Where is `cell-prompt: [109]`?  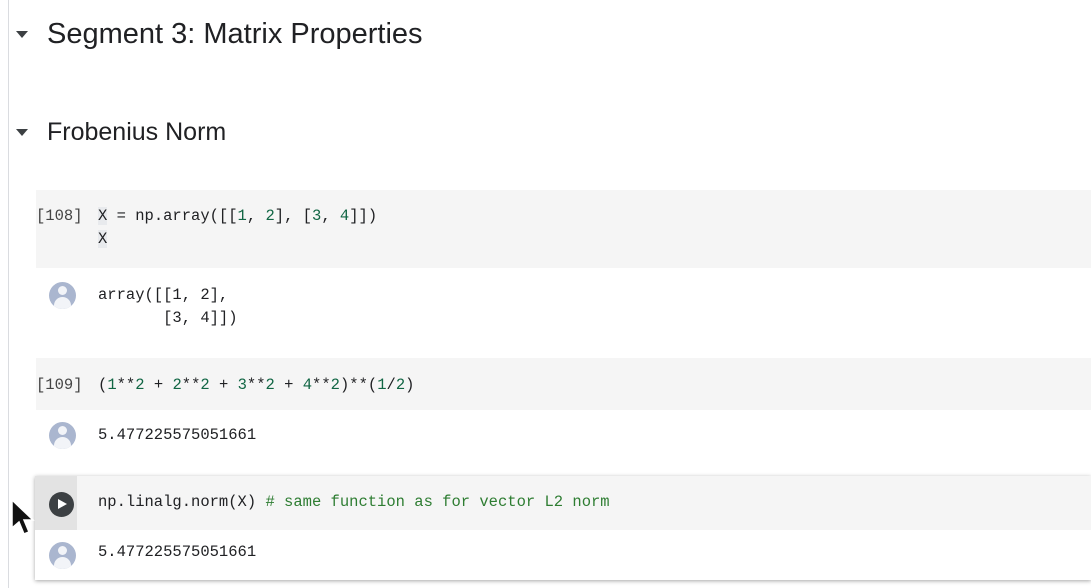
cell-prompt: [109] is located at coordinates (59, 385).